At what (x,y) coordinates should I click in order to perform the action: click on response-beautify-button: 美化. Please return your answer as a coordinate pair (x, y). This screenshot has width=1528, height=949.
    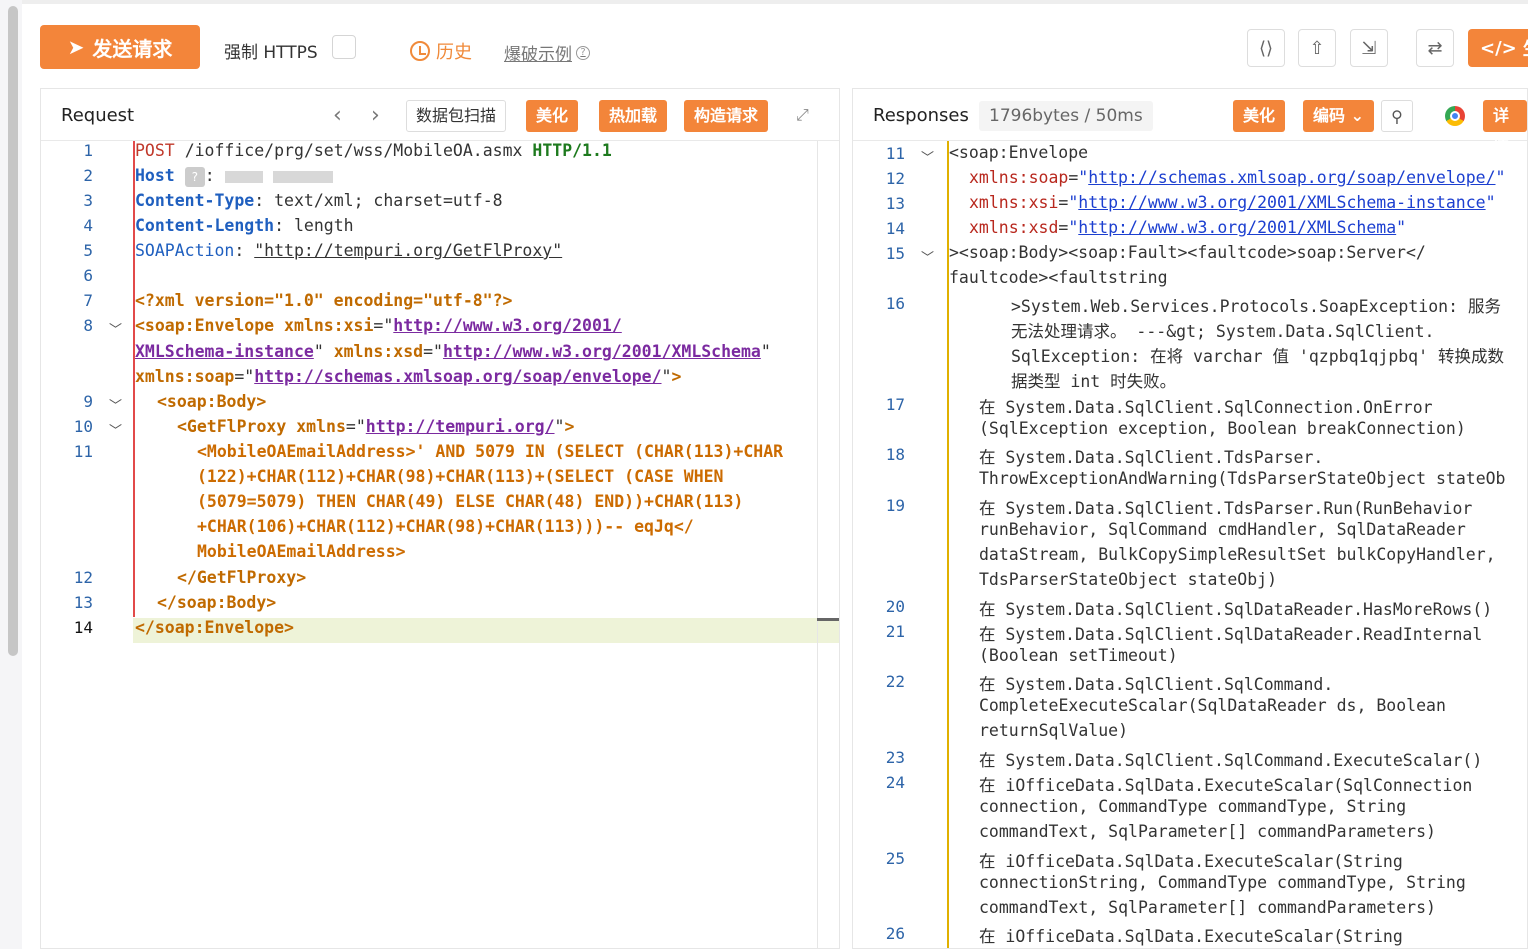
    Looking at the image, I should click on (1259, 116).